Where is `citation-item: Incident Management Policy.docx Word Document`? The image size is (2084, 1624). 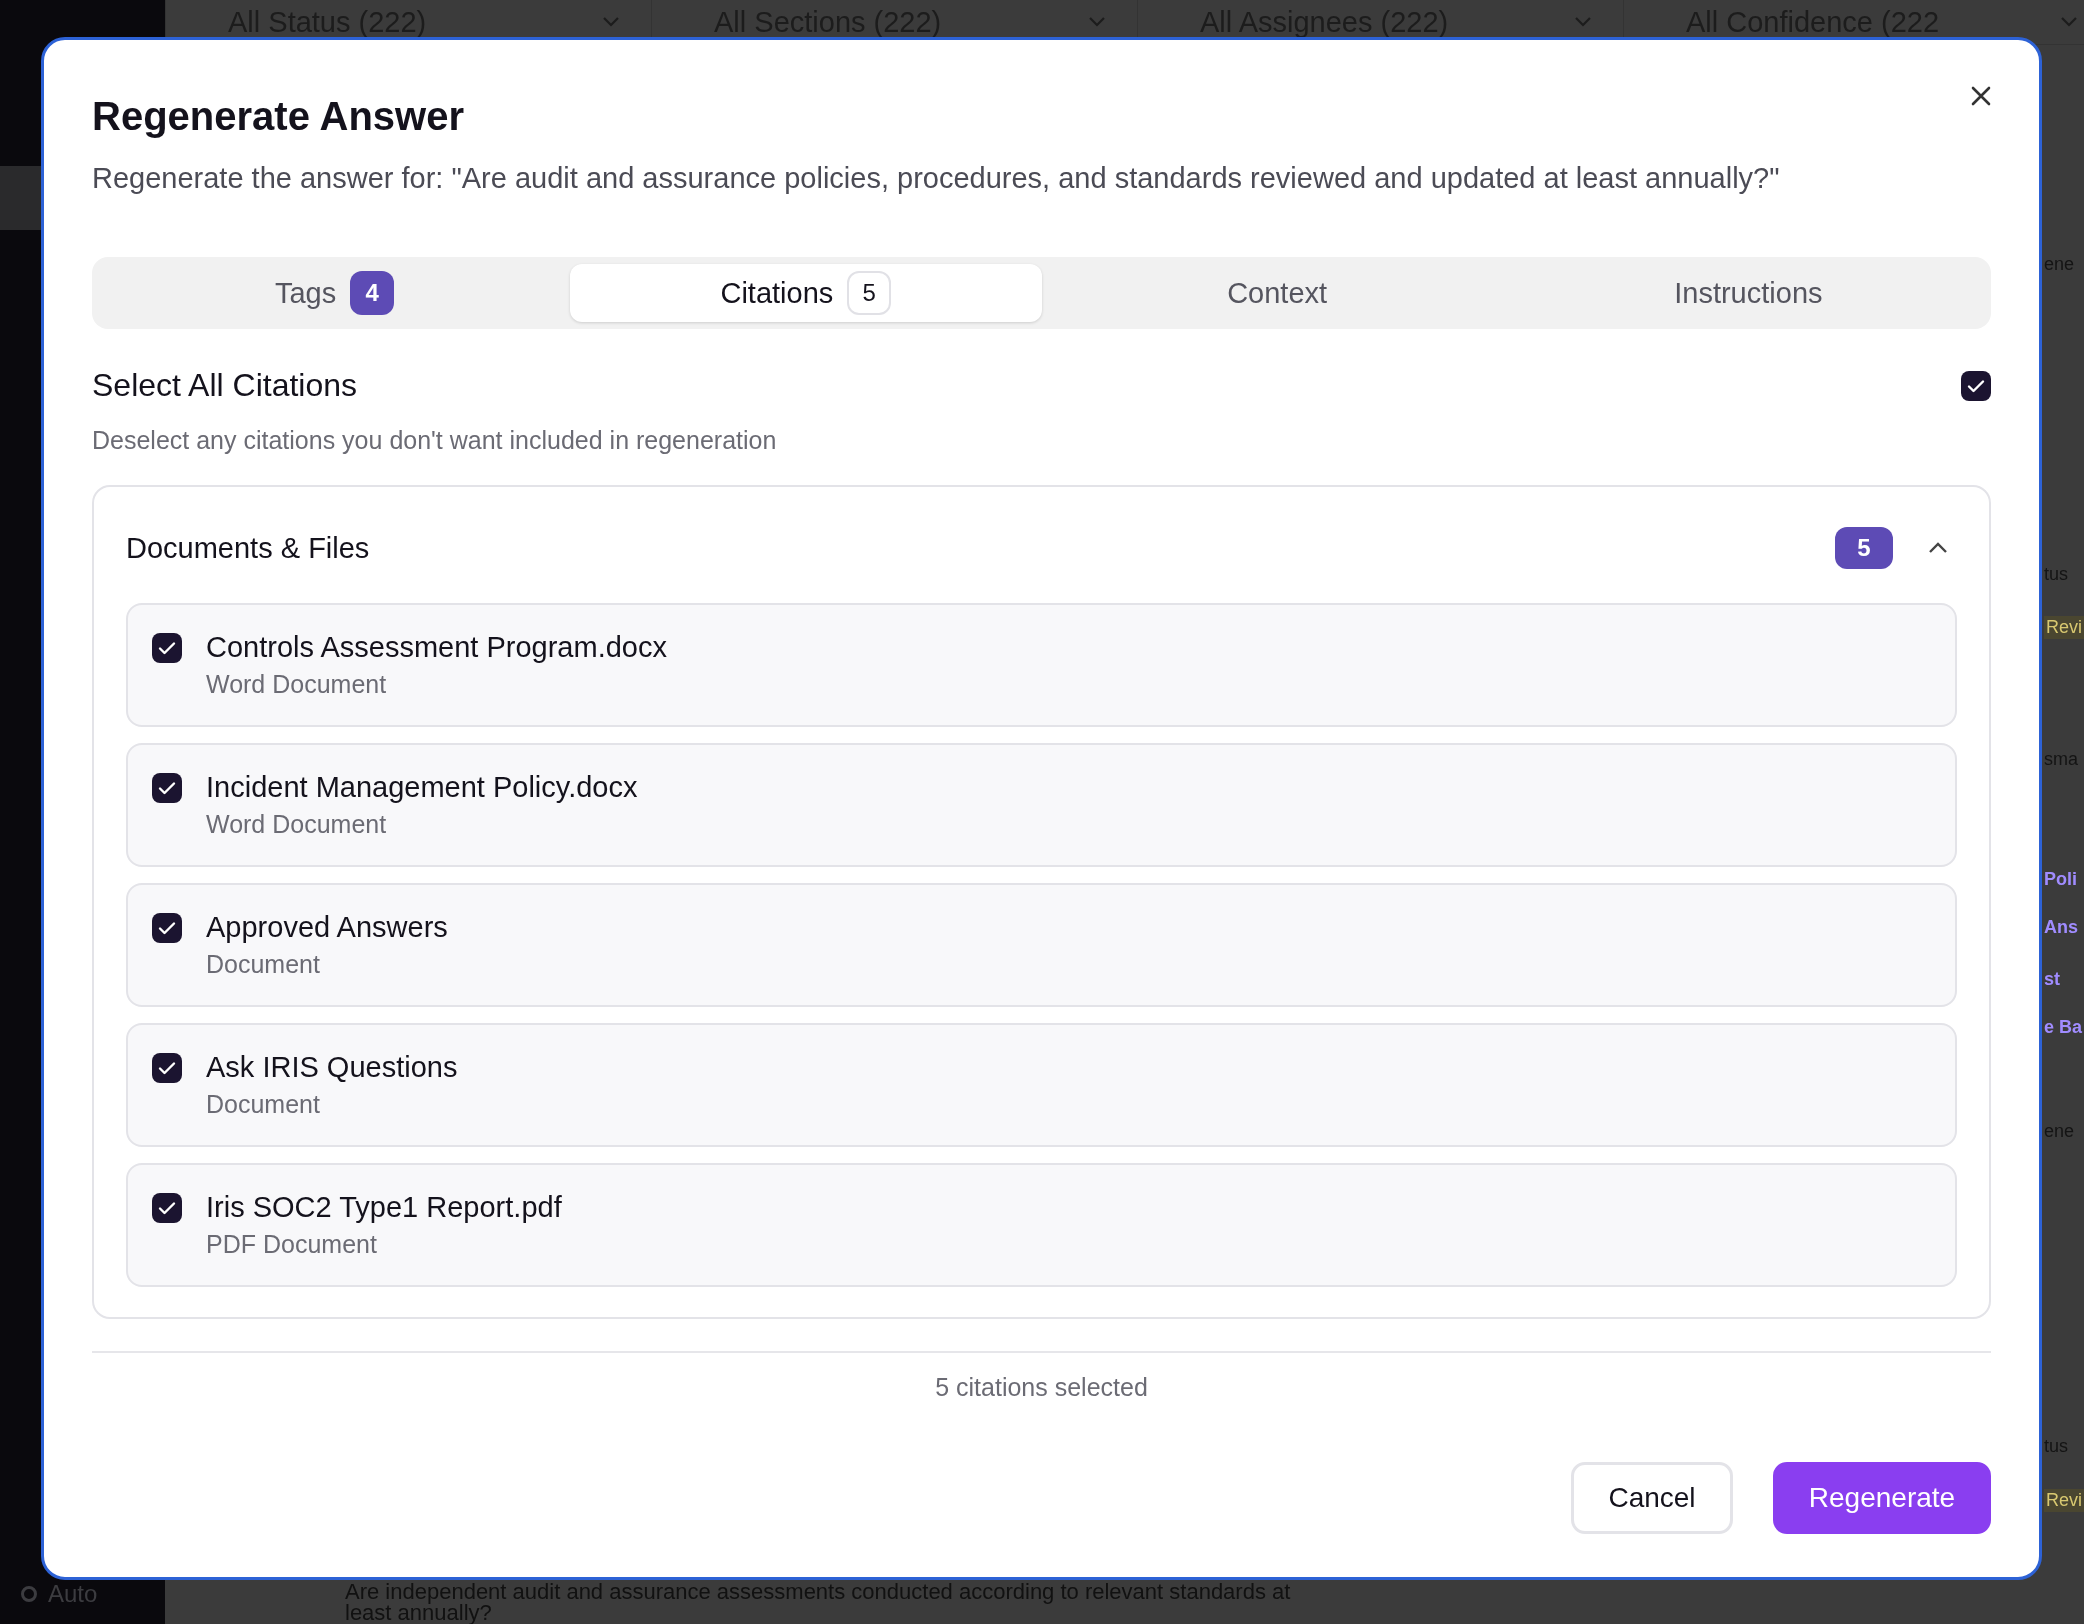
citation-item: Incident Management Policy.docx Word Document is located at coordinates (1041, 805).